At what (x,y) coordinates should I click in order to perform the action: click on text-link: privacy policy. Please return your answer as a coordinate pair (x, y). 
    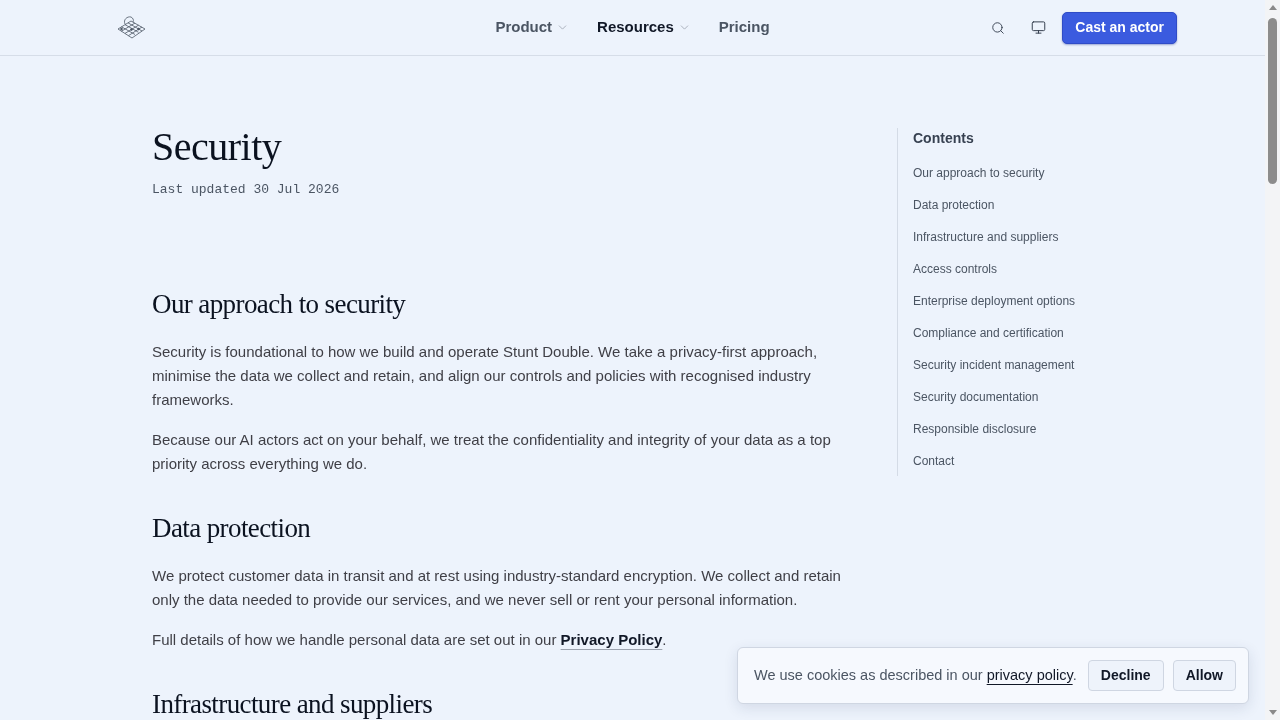
    Looking at the image, I should click on (1029, 674).